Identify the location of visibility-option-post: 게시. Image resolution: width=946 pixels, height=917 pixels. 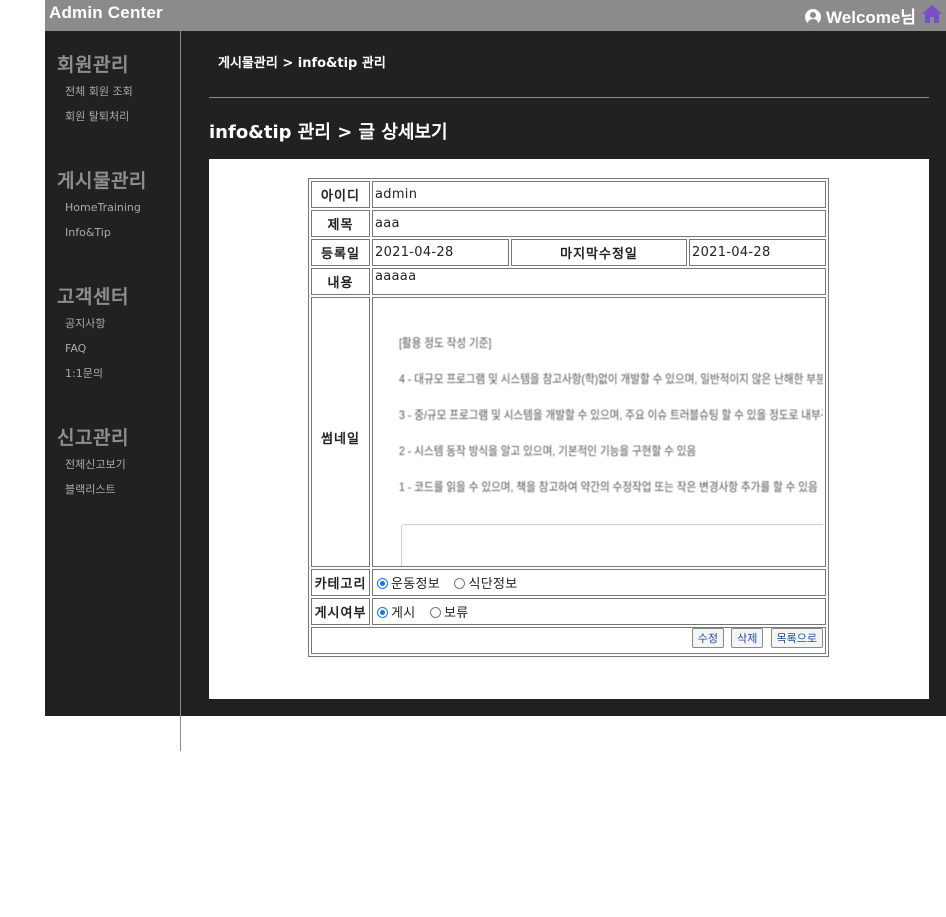
(395, 613).